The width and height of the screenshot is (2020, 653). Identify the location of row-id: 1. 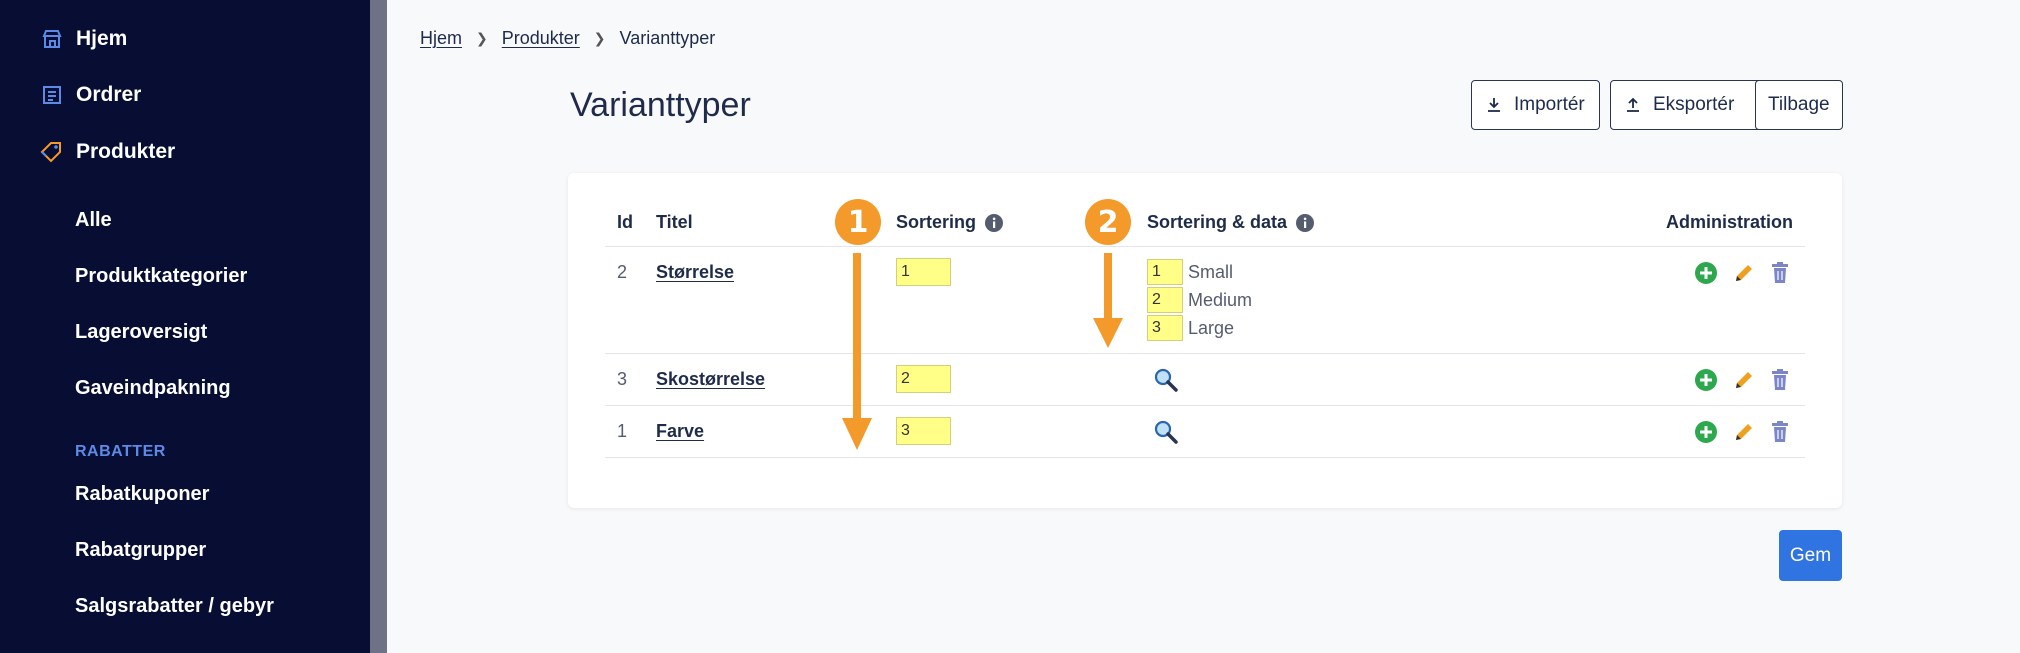
(622, 431).